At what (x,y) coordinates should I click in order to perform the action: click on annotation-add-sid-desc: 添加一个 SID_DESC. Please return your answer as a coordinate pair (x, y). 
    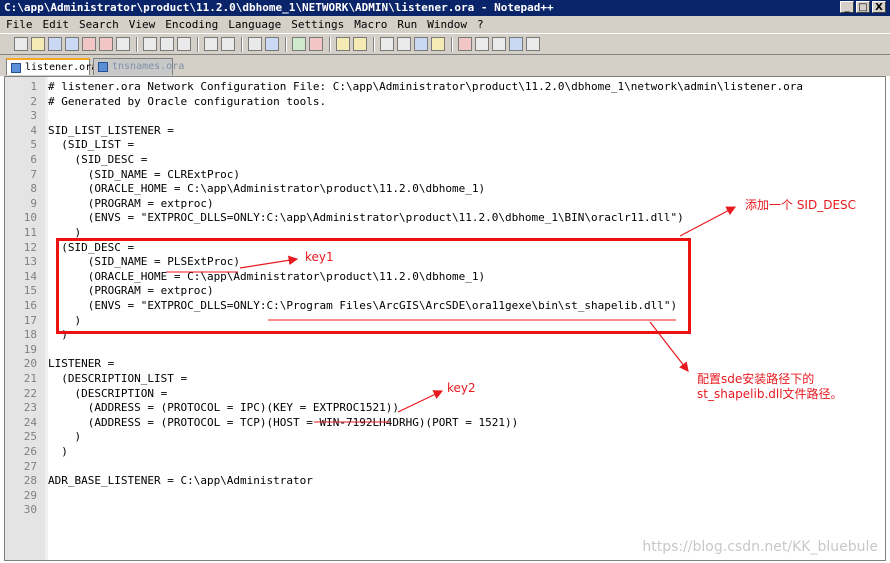
    Looking at the image, I should click on (801, 205).